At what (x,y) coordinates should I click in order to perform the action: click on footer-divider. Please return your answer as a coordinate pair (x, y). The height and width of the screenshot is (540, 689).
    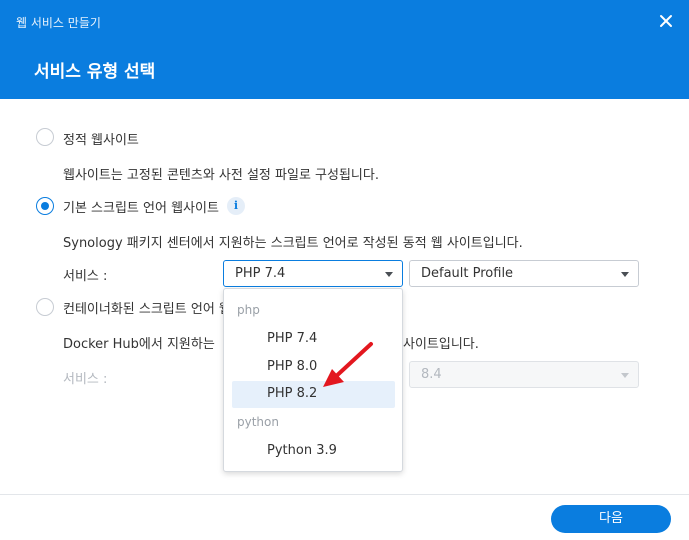
    Looking at the image, I should click on (344, 494).